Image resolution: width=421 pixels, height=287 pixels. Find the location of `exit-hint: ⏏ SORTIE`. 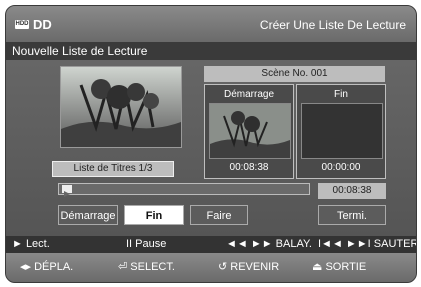

exit-hint: ⏏ SORTIE is located at coordinates (339, 267).